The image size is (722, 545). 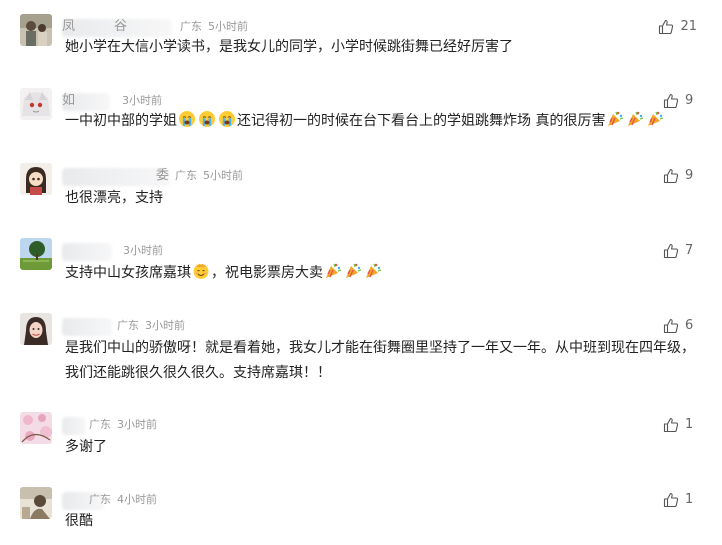 What do you see at coordinates (201, 271) in the screenshot?
I see `smiling-face-icon` at bounding box center [201, 271].